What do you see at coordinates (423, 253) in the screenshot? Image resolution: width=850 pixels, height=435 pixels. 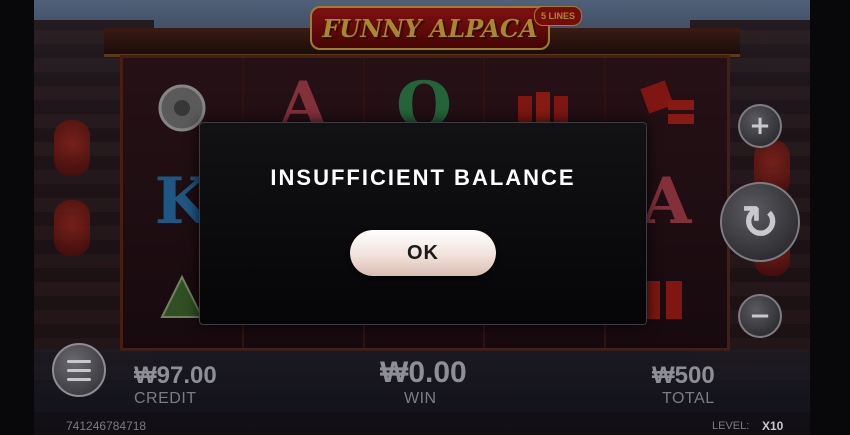 I see `ok-button: OK` at bounding box center [423, 253].